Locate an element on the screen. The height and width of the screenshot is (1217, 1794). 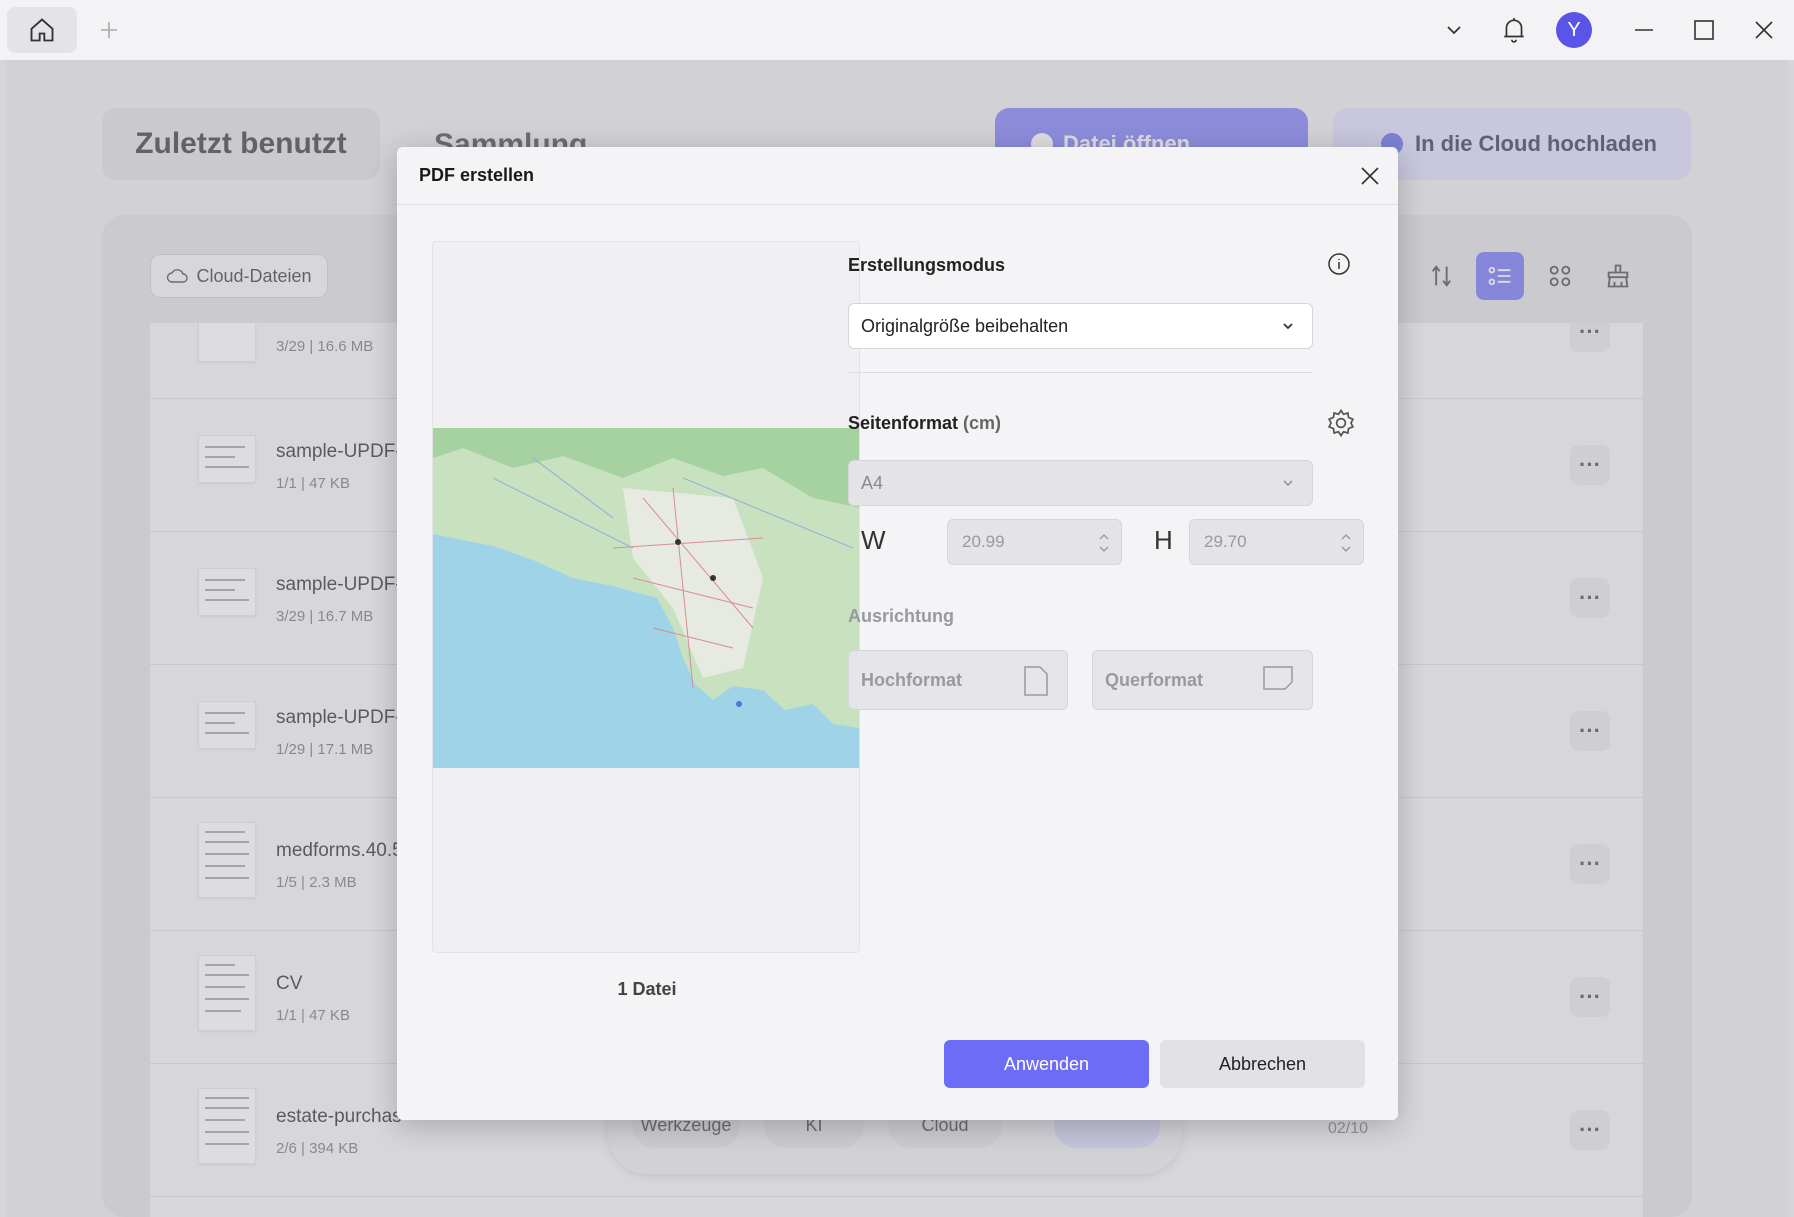
apply-button: Anwenden is located at coordinates (1046, 1064).